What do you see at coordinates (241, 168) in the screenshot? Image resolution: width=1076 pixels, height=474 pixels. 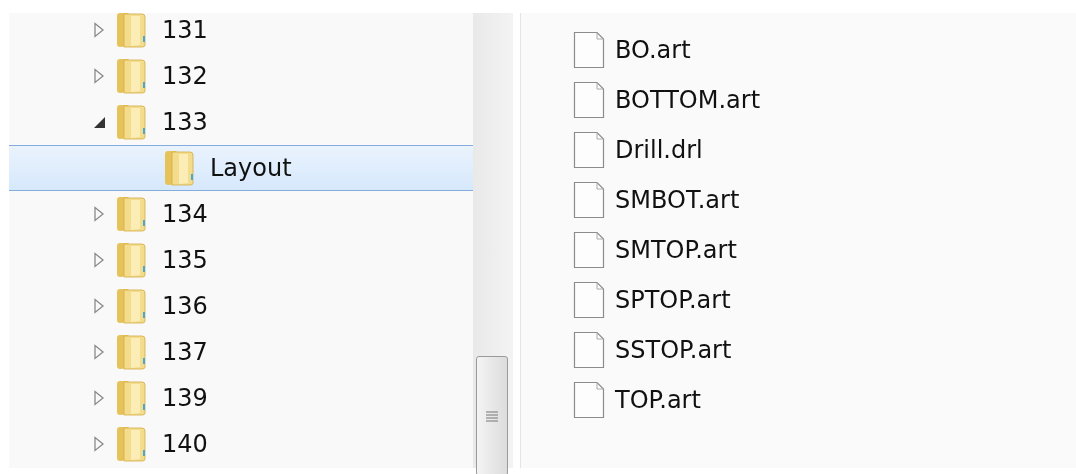 I see `tree-item: Layout` at bounding box center [241, 168].